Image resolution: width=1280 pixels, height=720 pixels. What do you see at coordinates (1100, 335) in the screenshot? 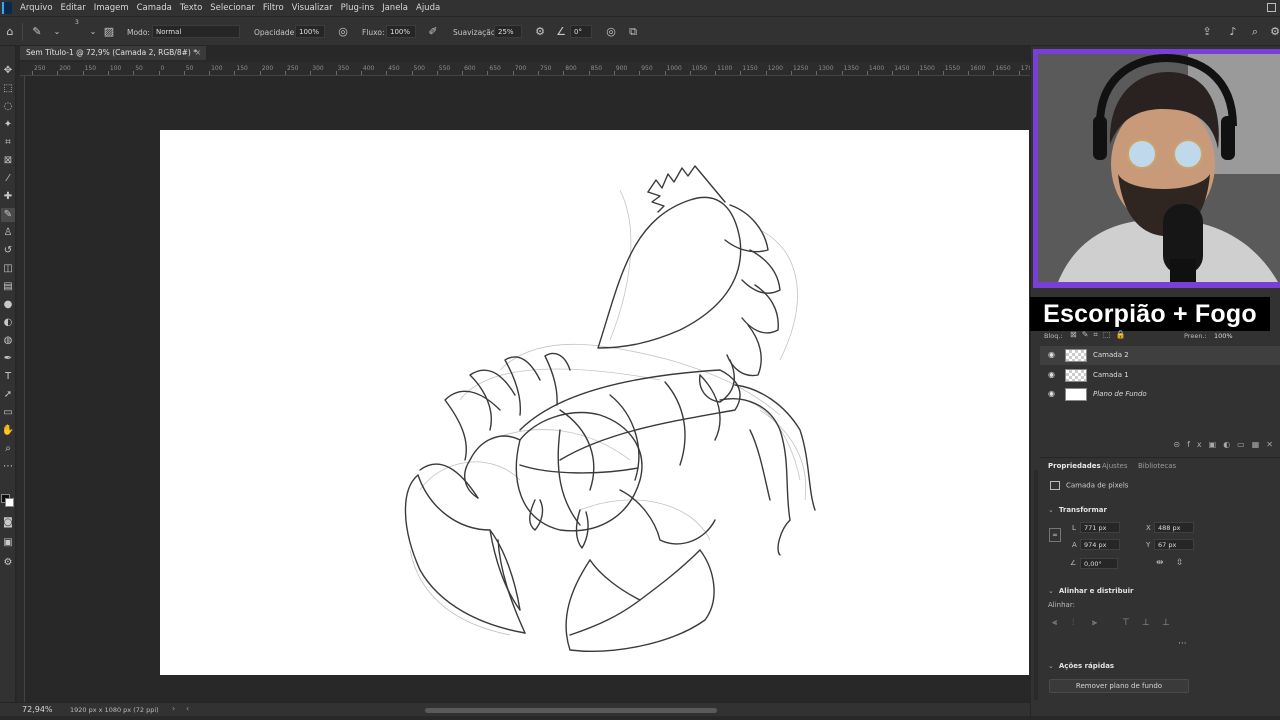
I see `lock-icons: ⊠✎⌗⬚🔒` at bounding box center [1100, 335].